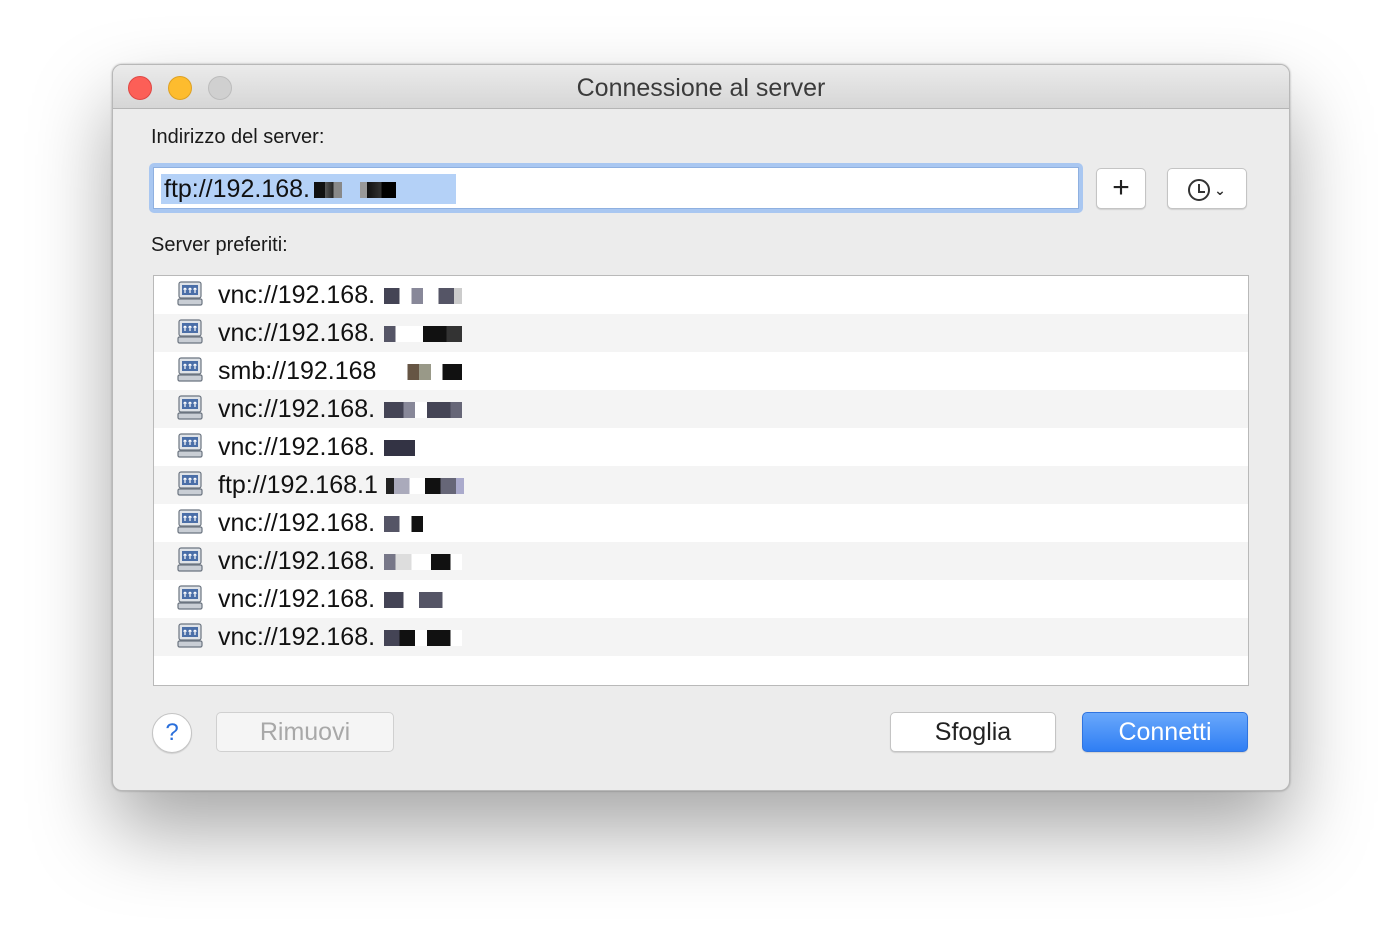  Describe the element at coordinates (1199, 190) in the screenshot. I see `clock-icon` at that location.